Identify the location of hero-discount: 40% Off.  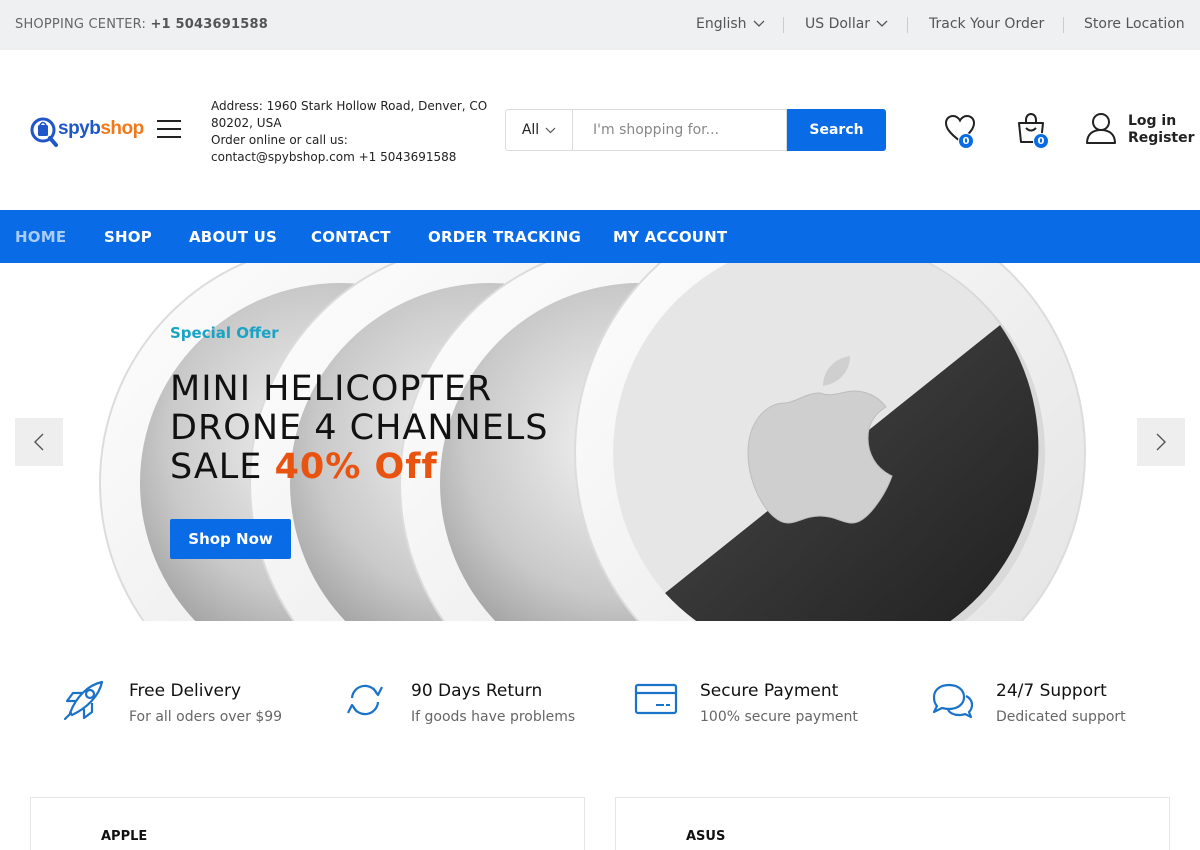
(356, 467).